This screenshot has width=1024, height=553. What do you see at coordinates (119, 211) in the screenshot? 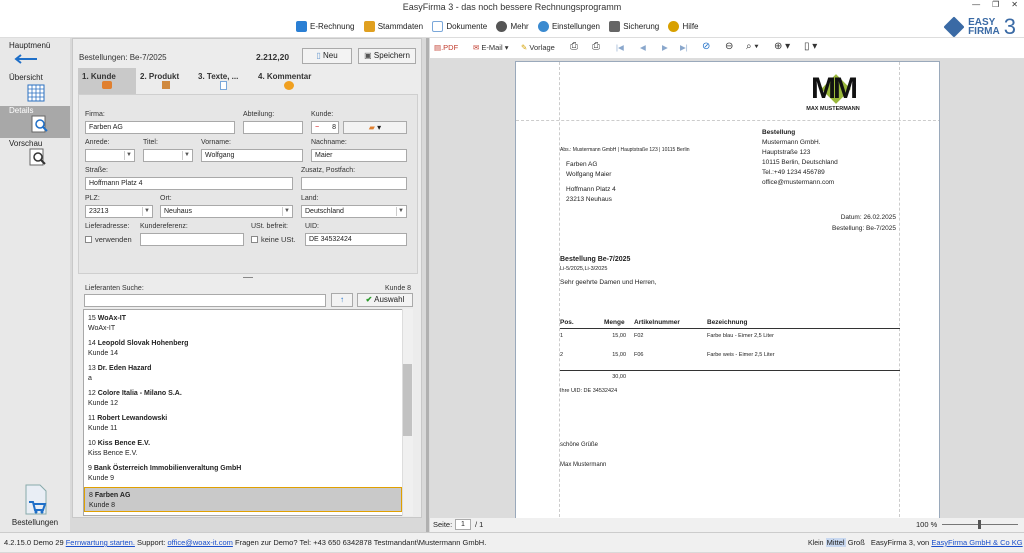
I see `plz-select: 23213 ▼` at bounding box center [119, 211].